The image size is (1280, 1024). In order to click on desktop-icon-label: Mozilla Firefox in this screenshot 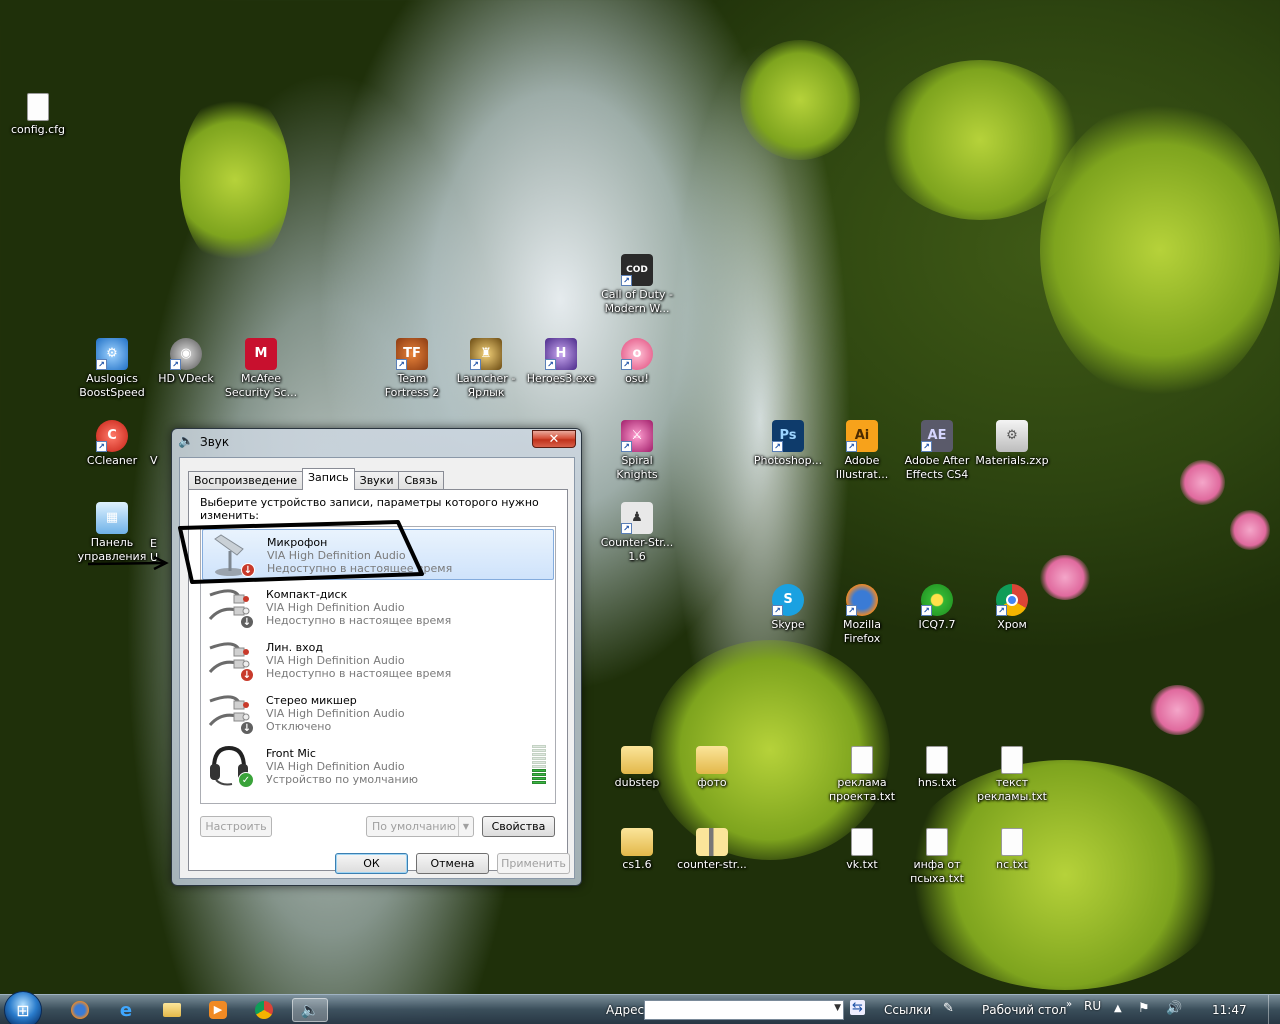, I will do `click(862, 631)`.